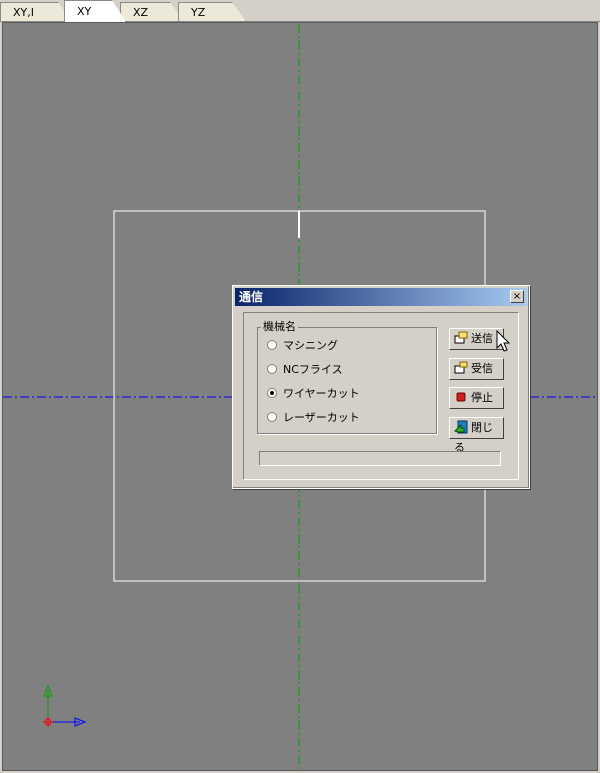  I want to click on dialog-titlebar: 通信 ×, so click(381, 297).